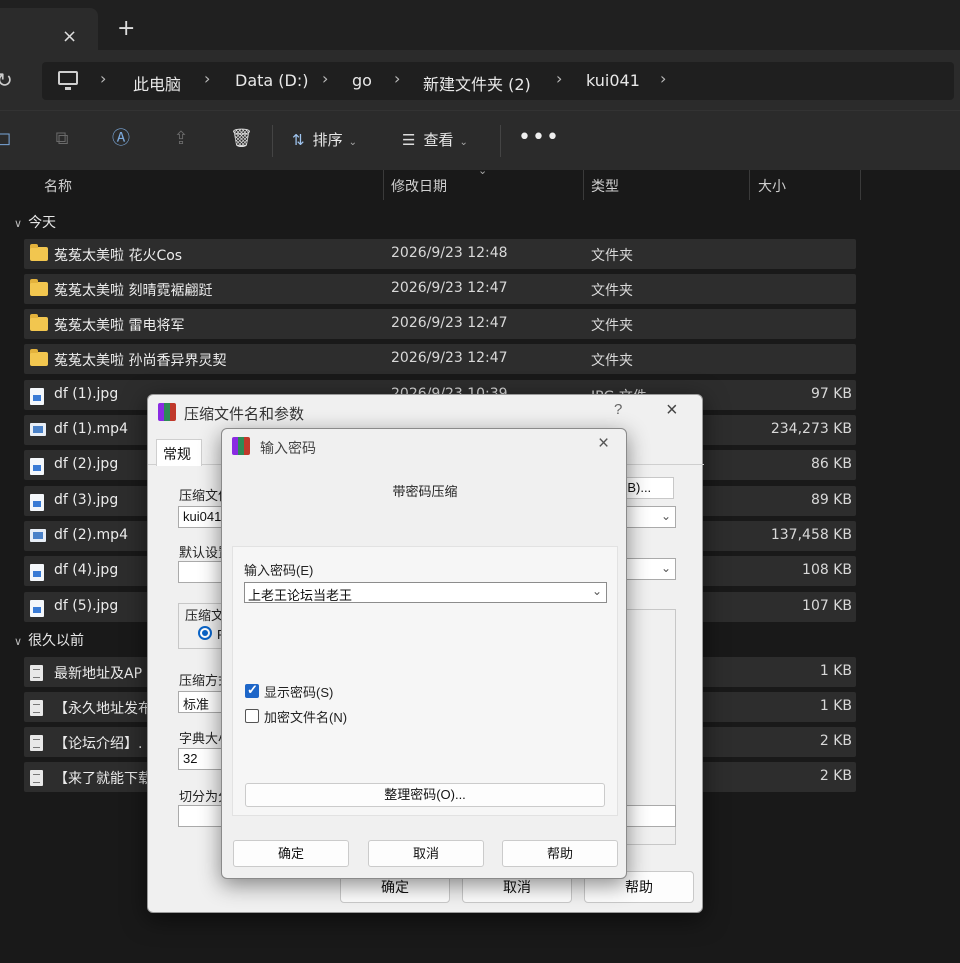 The height and width of the screenshot is (963, 960). What do you see at coordinates (244, 414) in the screenshot?
I see `dialog-title: 压缩文件名和参数` at bounding box center [244, 414].